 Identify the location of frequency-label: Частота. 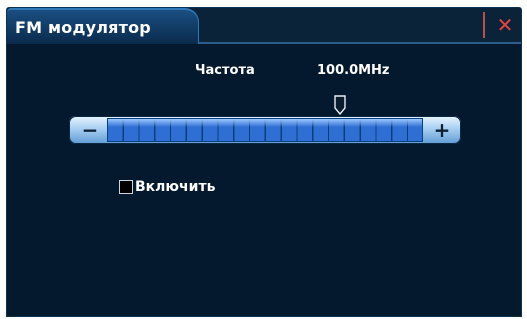
(225, 70).